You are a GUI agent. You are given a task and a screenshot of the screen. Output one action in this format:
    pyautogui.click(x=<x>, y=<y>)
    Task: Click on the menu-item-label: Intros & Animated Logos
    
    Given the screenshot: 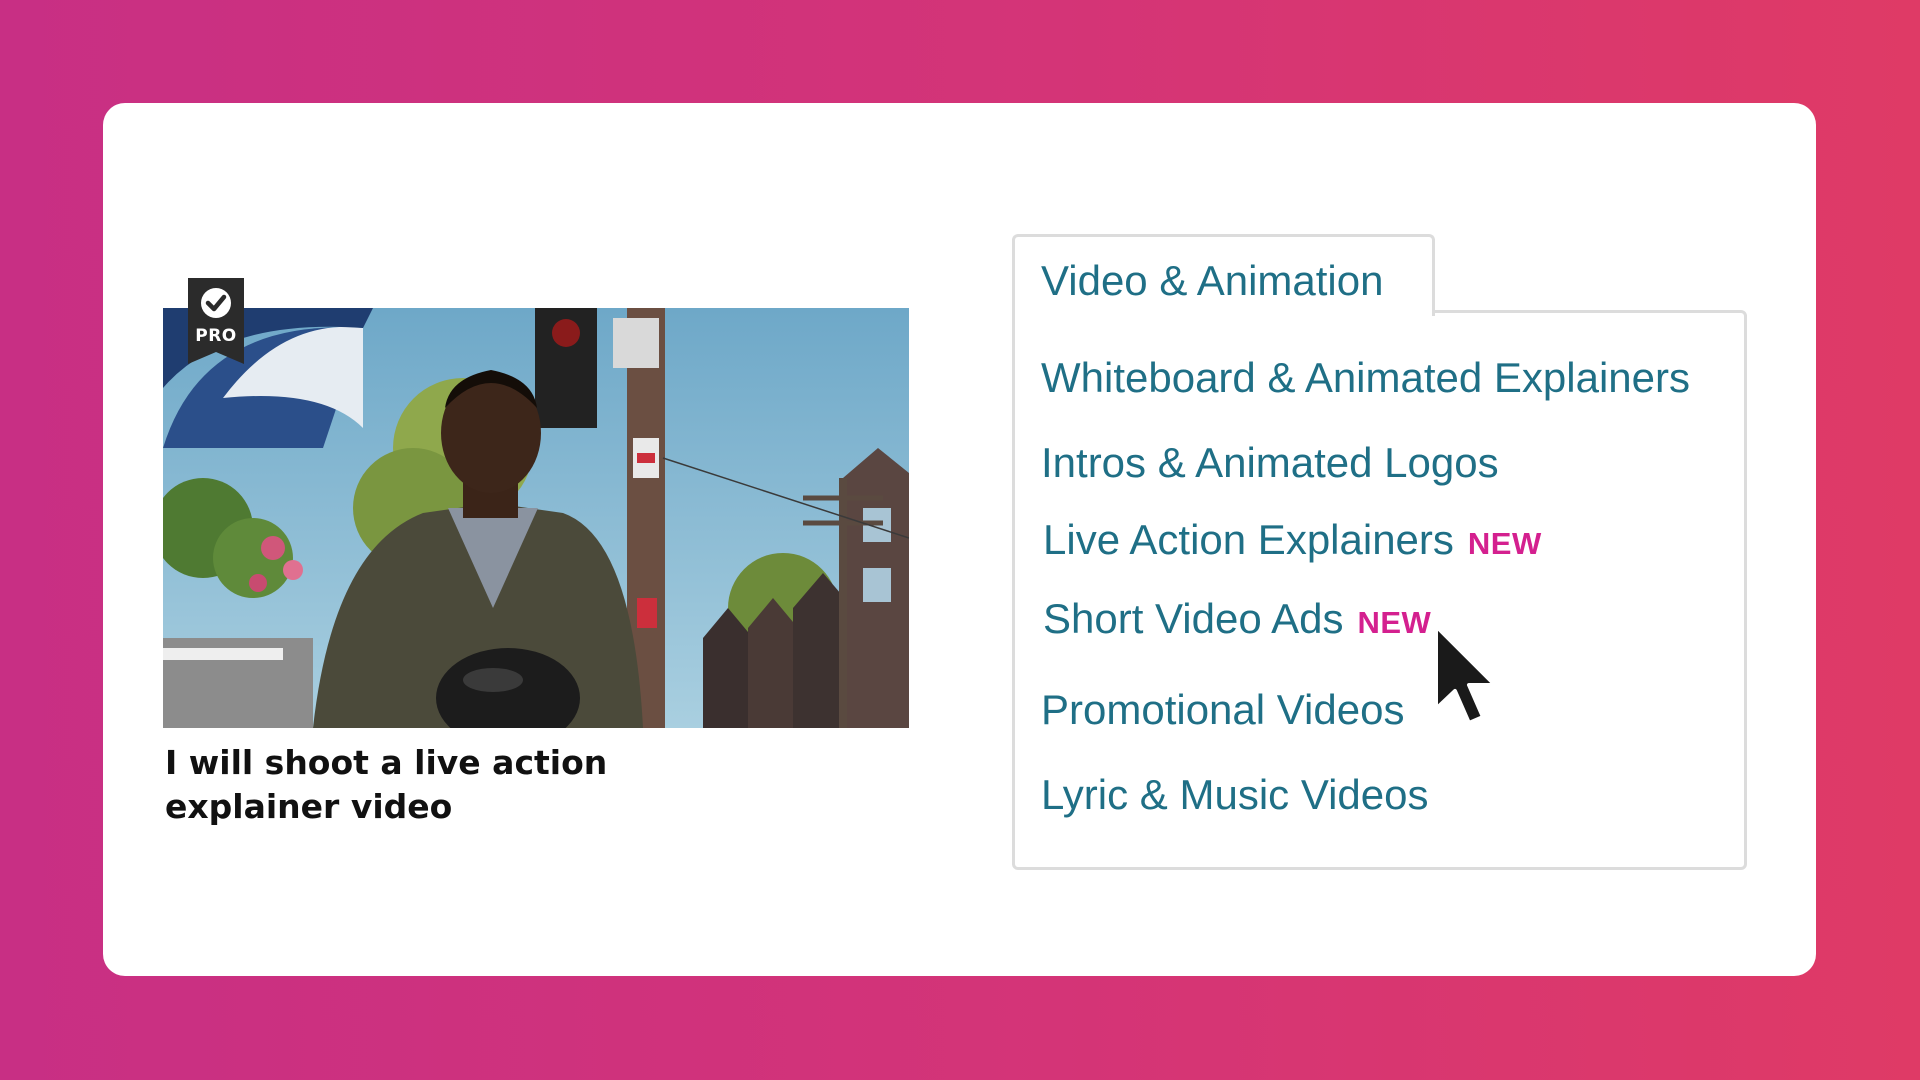 What is the action you would take?
    pyautogui.click(x=1270, y=462)
    